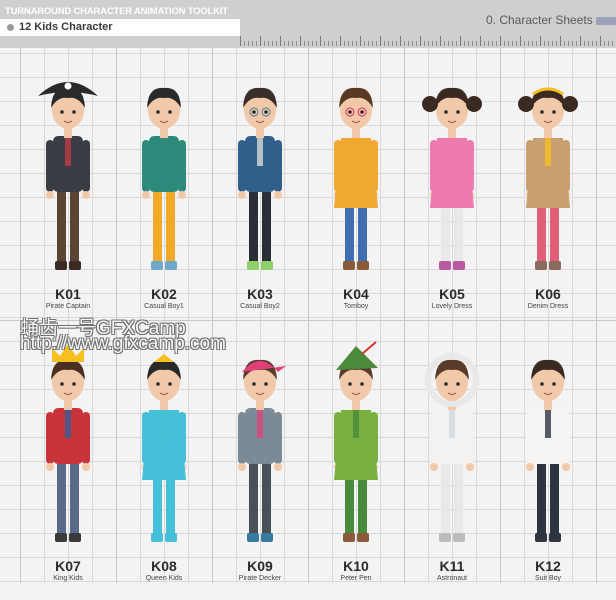 This screenshot has height=600, width=616. I want to click on bullet-icon, so click(10, 27).